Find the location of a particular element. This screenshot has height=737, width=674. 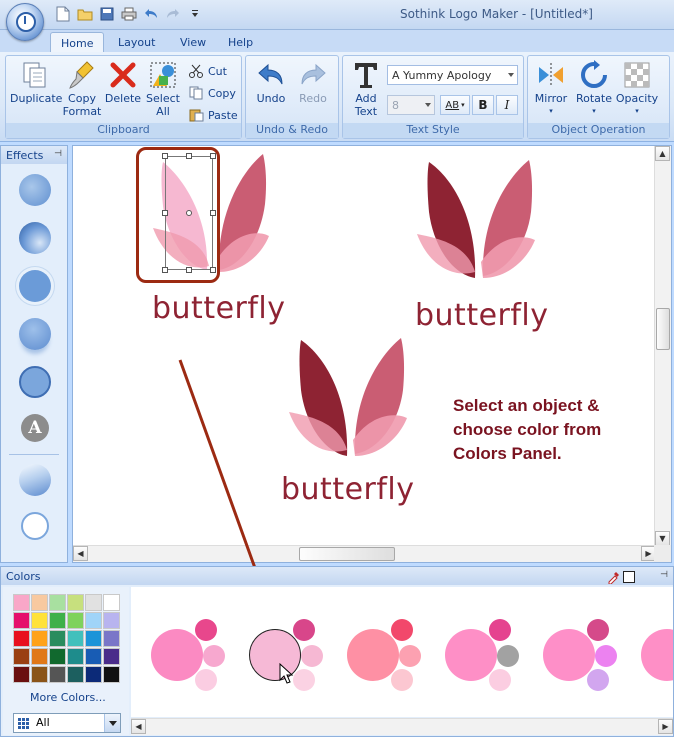

horizontal-scroll-thumb is located at coordinates (347, 554).